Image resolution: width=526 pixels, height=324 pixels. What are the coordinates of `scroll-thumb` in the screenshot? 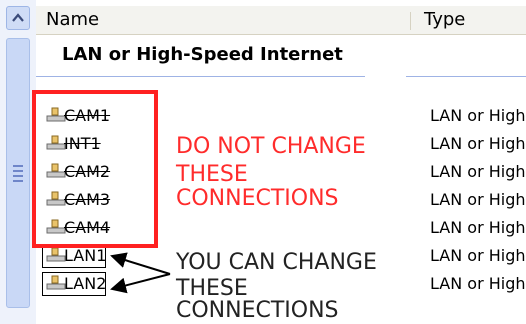 It's located at (18, 173).